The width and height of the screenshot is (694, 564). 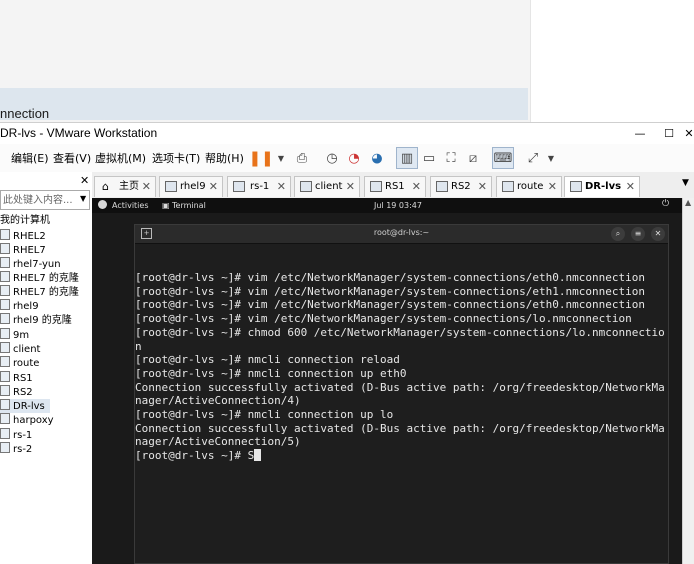 What do you see at coordinates (638, 234) in the screenshot?
I see `hamburger-menu-icon: ≡` at bounding box center [638, 234].